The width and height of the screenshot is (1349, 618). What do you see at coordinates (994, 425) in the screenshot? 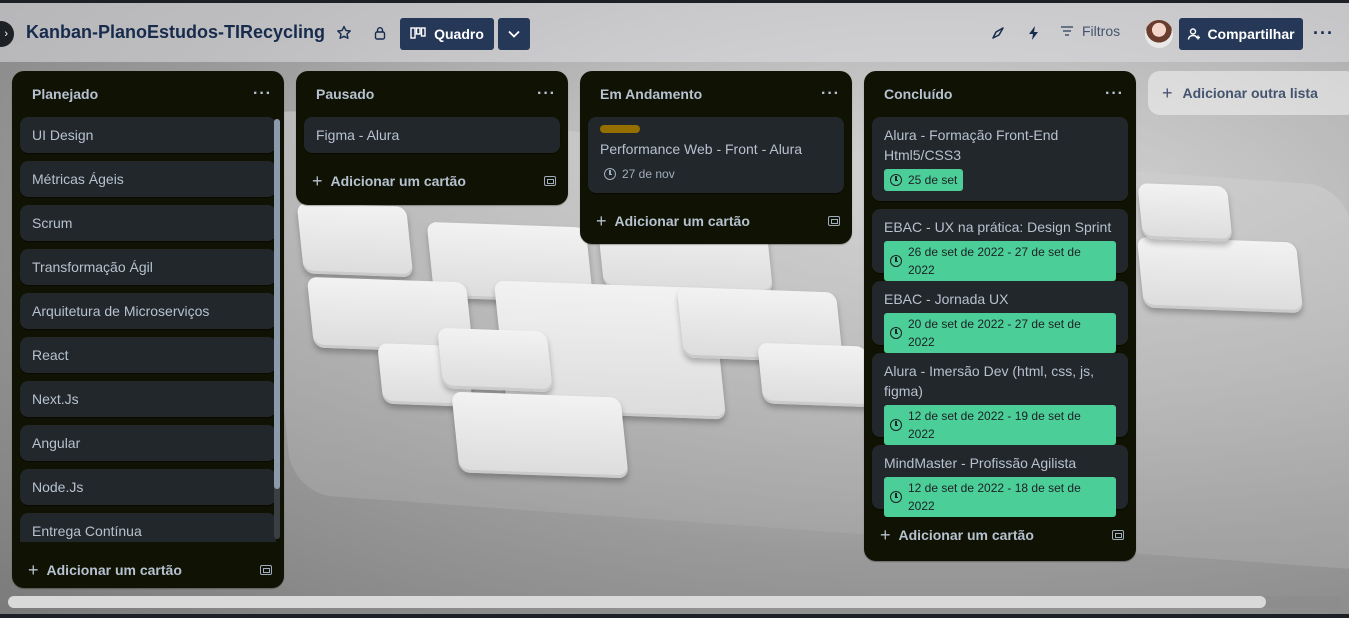
I see `due-date-text: 12 de set de 2022 - 19 de set de 2022` at bounding box center [994, 425].